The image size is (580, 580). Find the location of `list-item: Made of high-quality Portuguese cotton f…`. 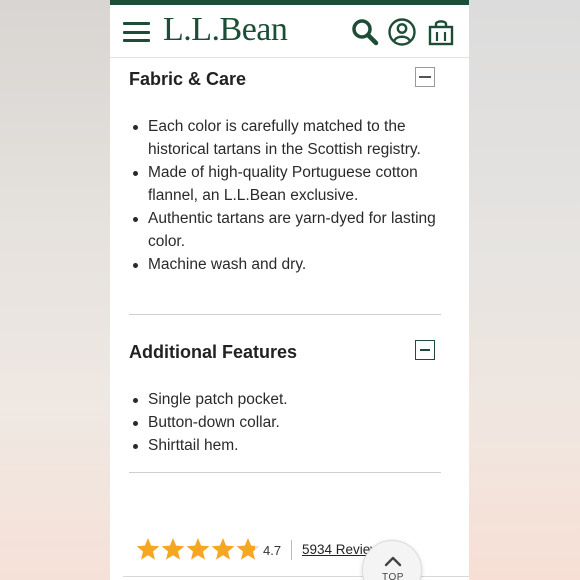

list-item: Made of high-quality Portuguese cotton f… is located at coordinates (293, 184).